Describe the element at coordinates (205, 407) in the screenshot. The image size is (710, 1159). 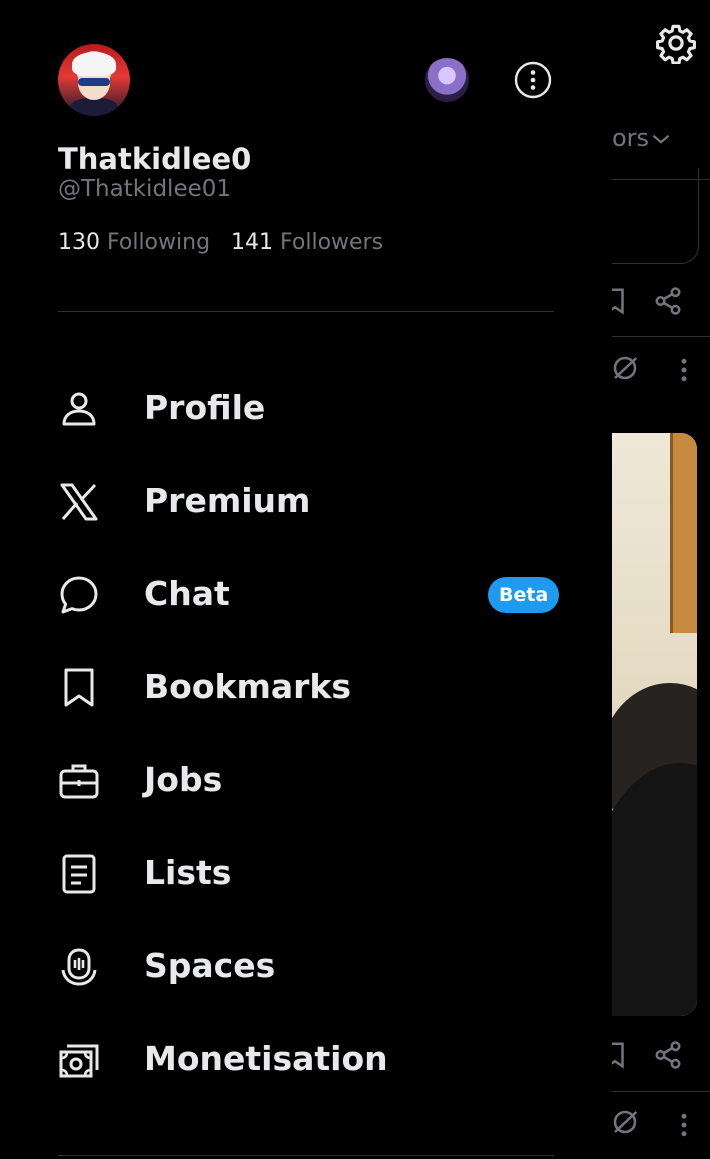
I see `menu-label-profile: Profile` at that location.